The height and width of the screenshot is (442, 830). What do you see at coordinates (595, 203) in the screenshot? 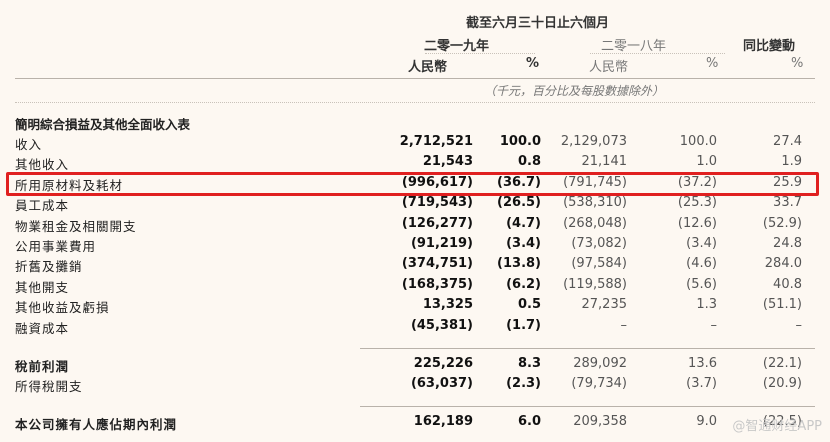
I see `value-2018: (538,310)` at bounding box center [595, 203].